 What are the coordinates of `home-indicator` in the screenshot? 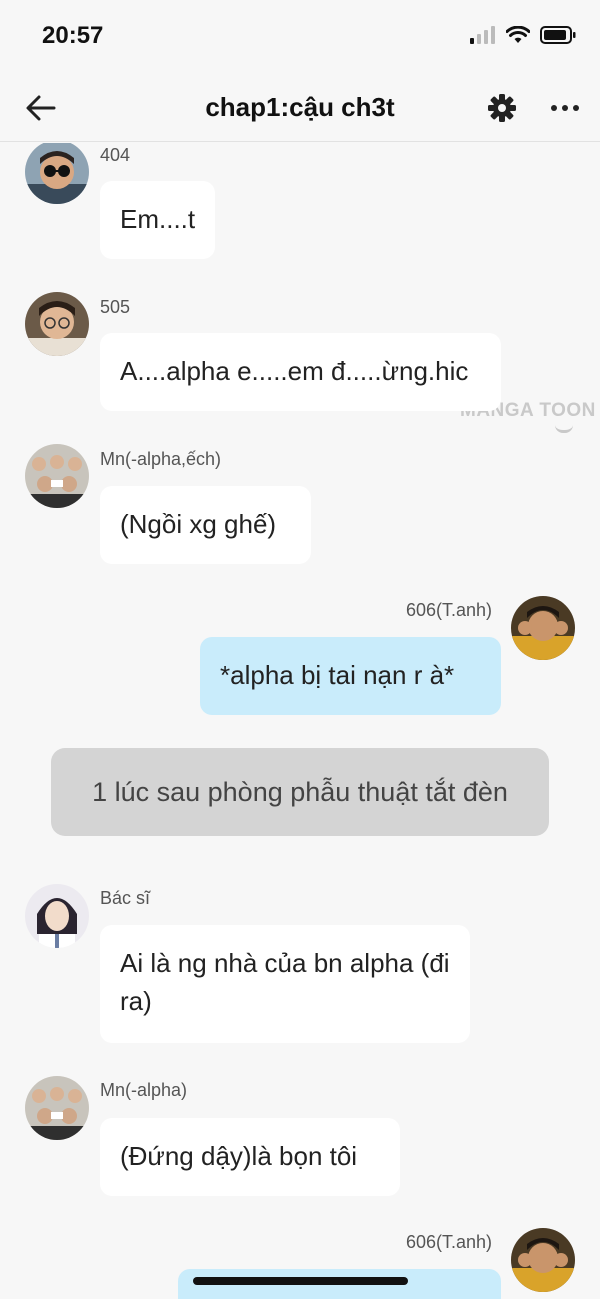 It's located at (300, 1281).